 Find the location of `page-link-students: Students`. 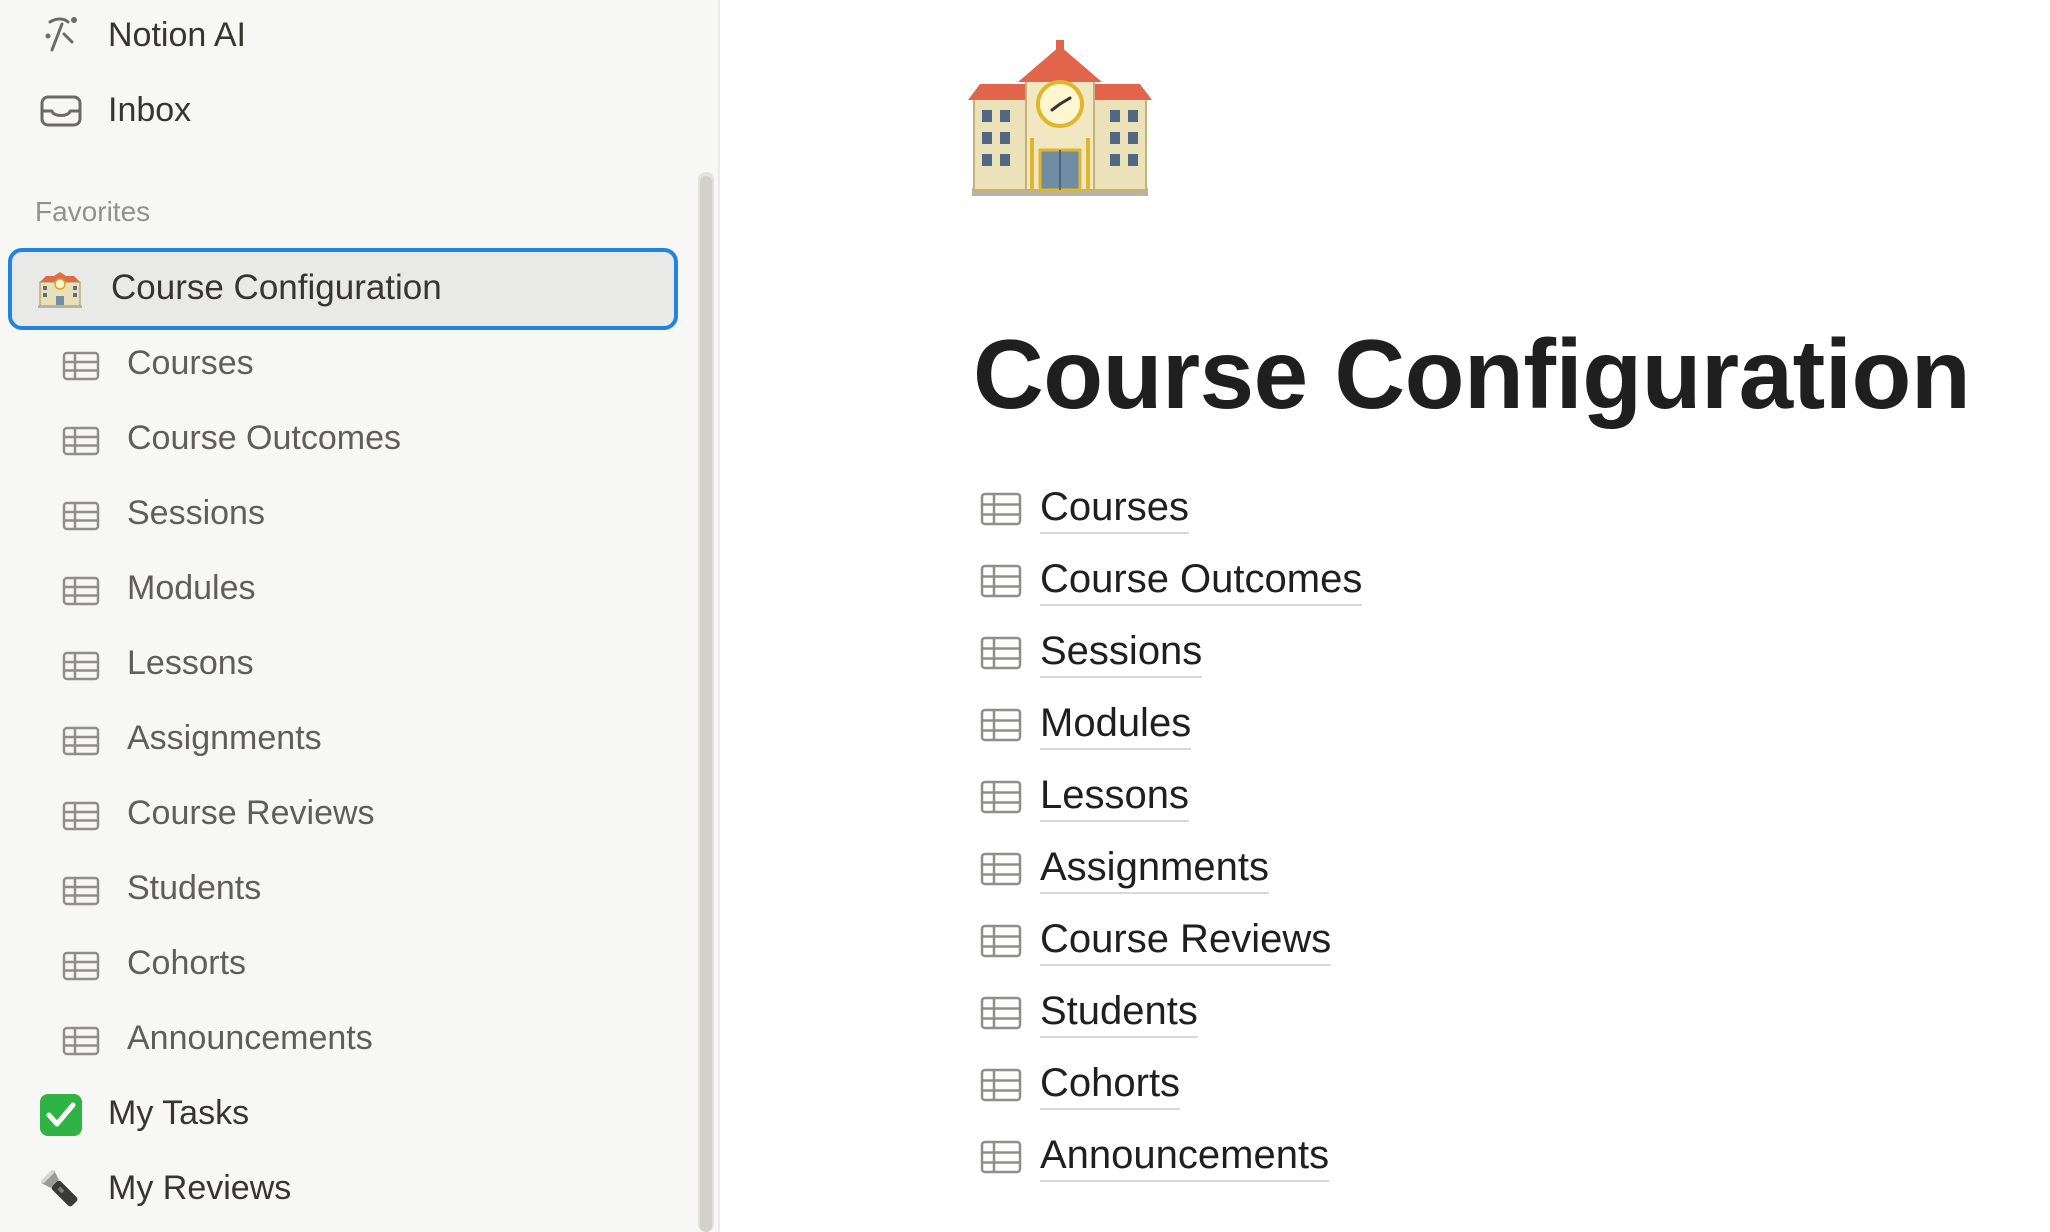

page-link-students: Students is located at coordinates (1430, 1012).